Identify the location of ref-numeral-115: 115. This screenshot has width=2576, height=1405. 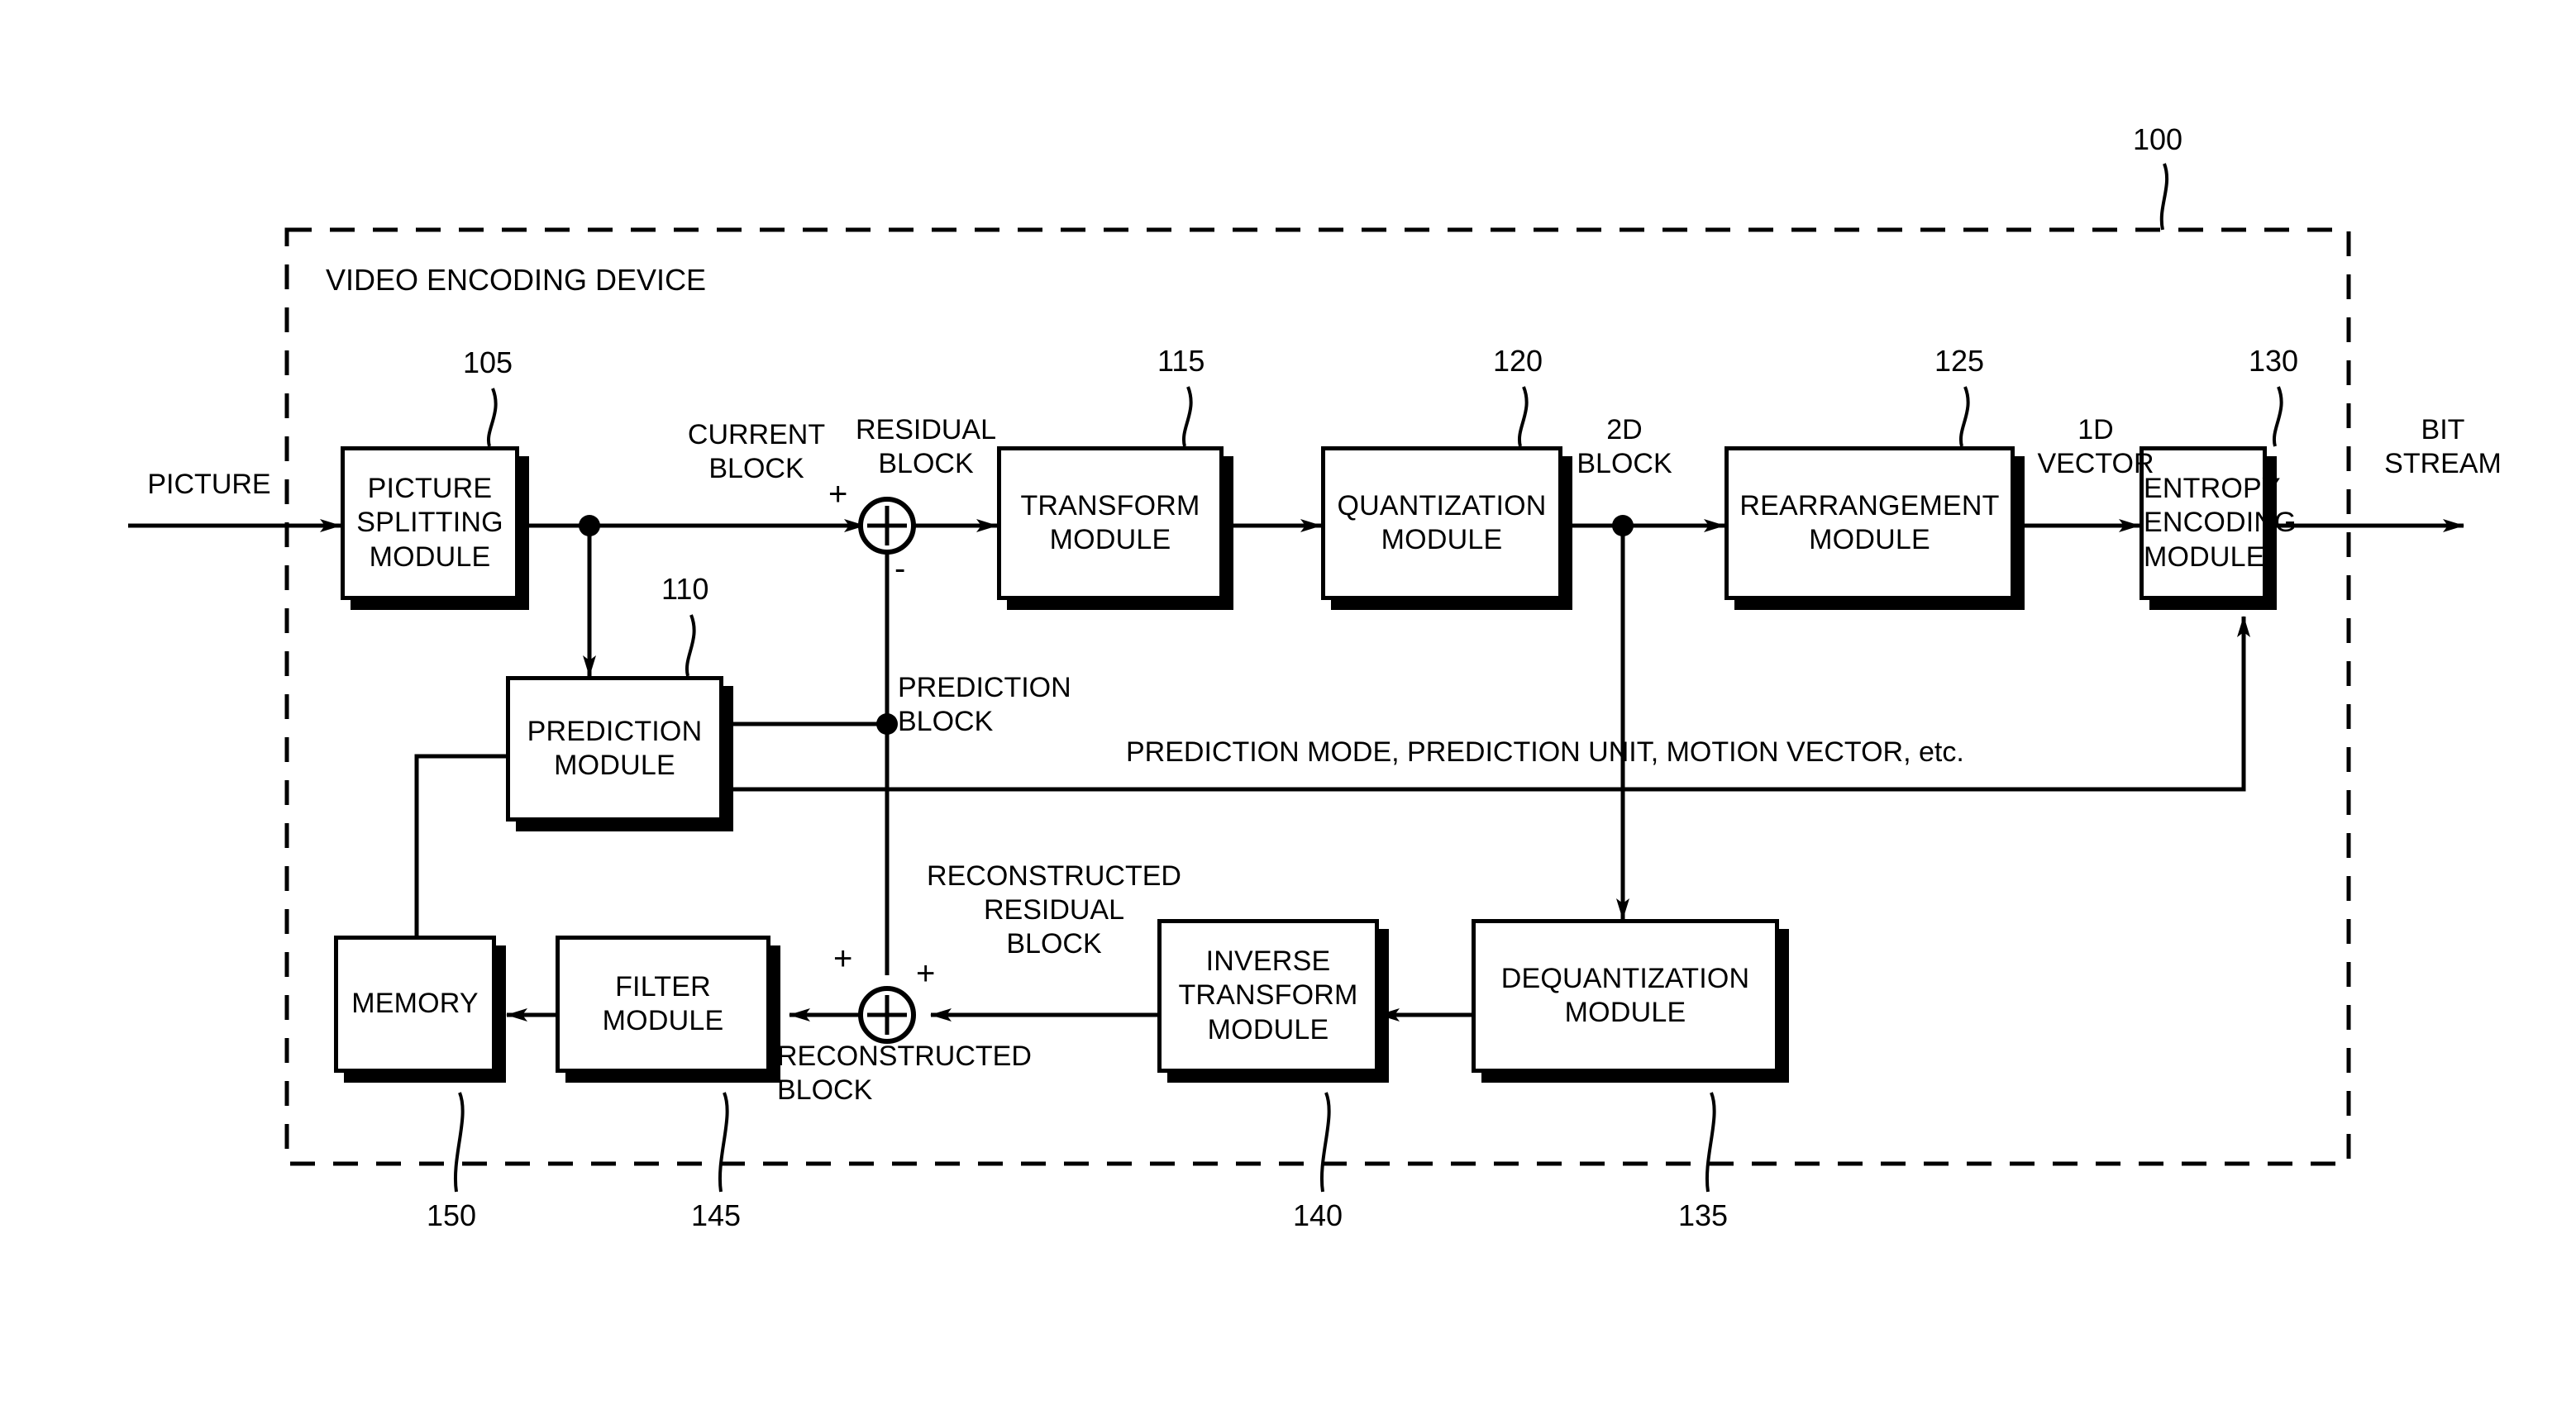
(1181, 361).